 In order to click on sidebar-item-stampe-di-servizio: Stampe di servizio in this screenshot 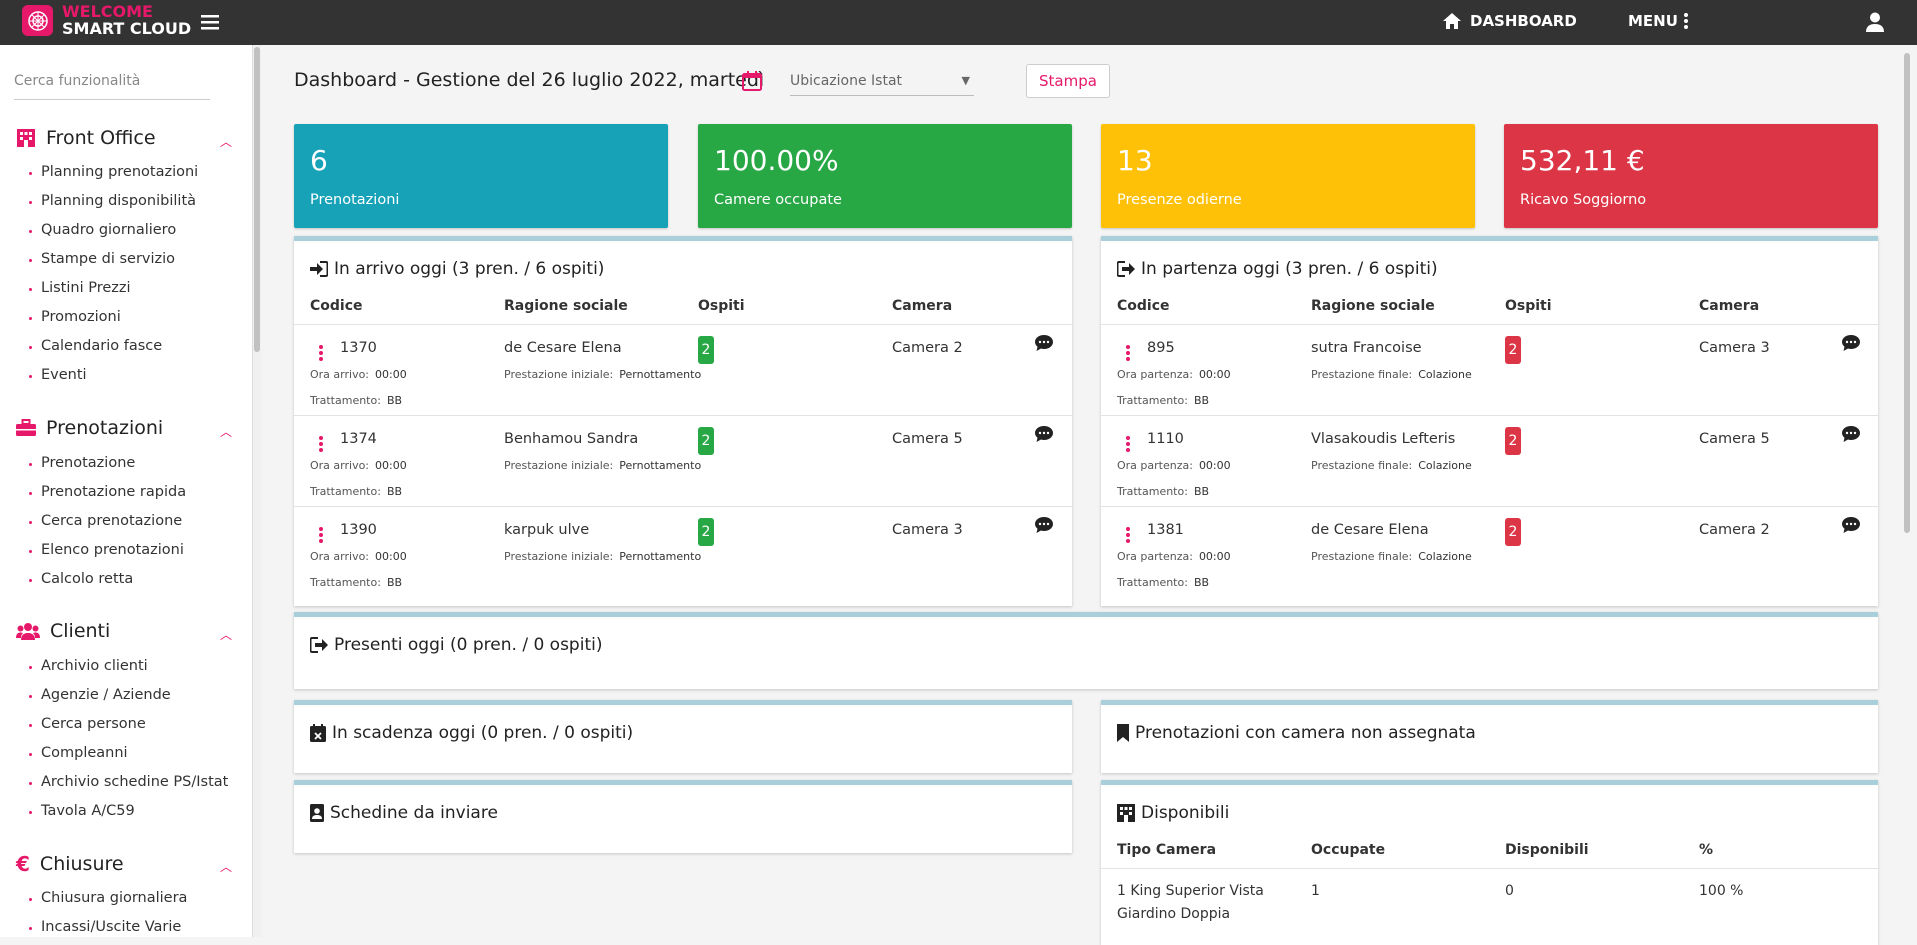, I will do `click(101, 259)`.